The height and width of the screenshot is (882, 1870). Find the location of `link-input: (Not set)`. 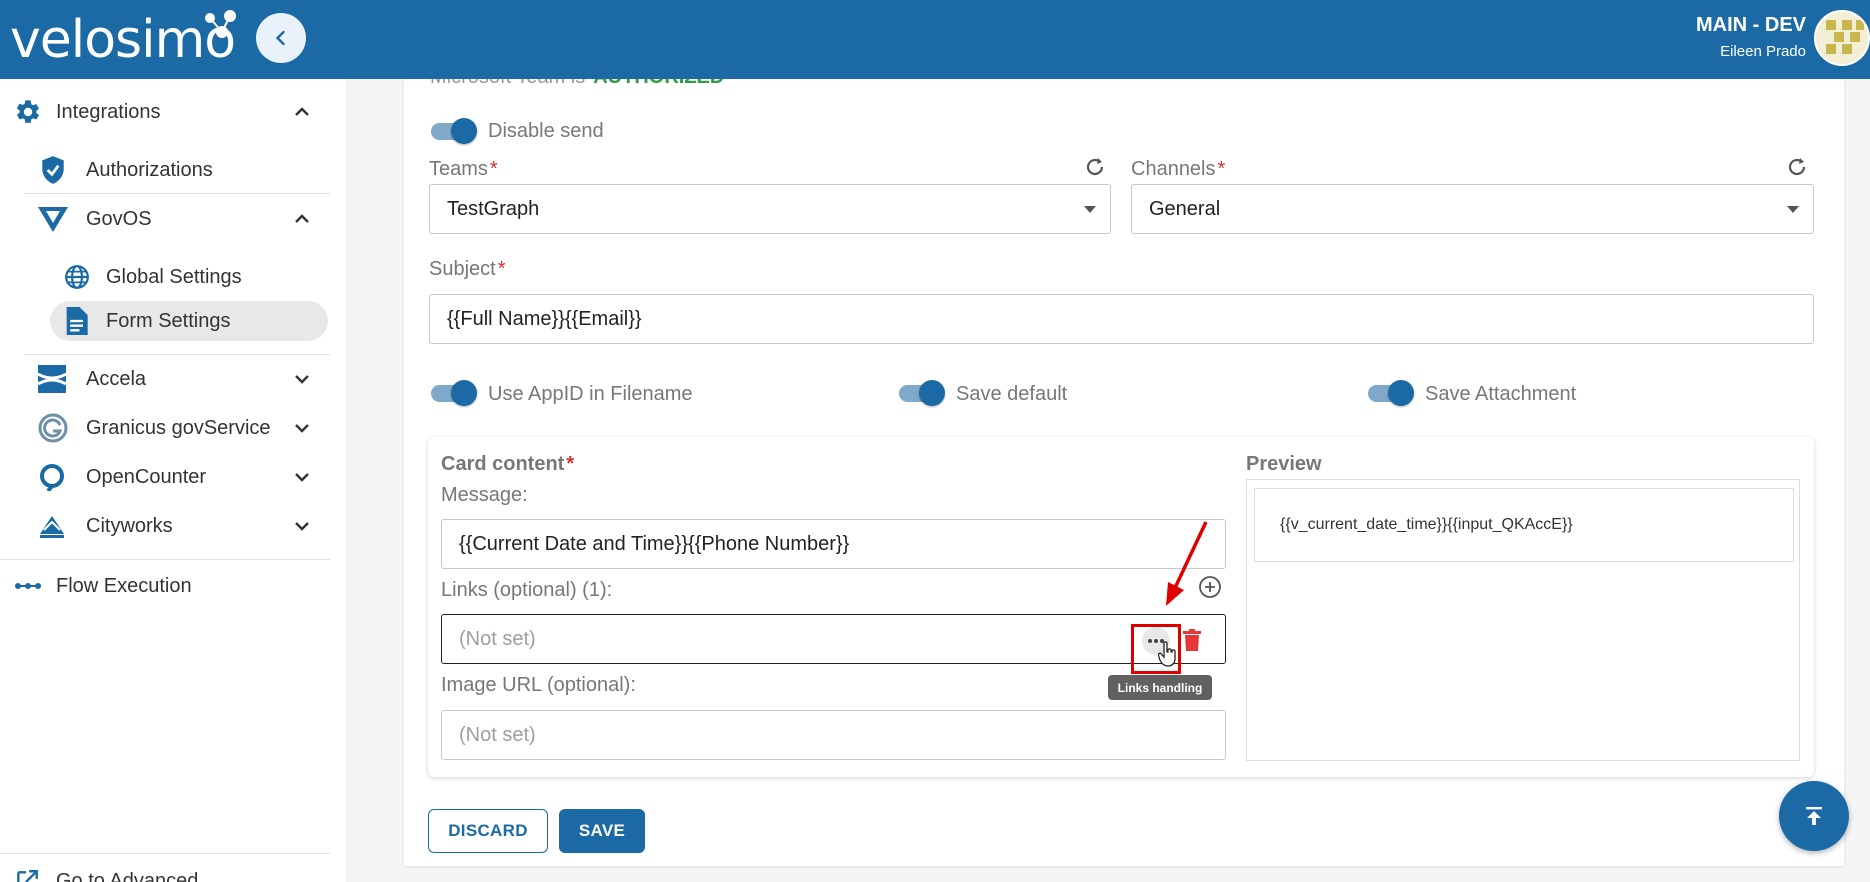

link-input: (Not set) is located at coordinates (833, 639).